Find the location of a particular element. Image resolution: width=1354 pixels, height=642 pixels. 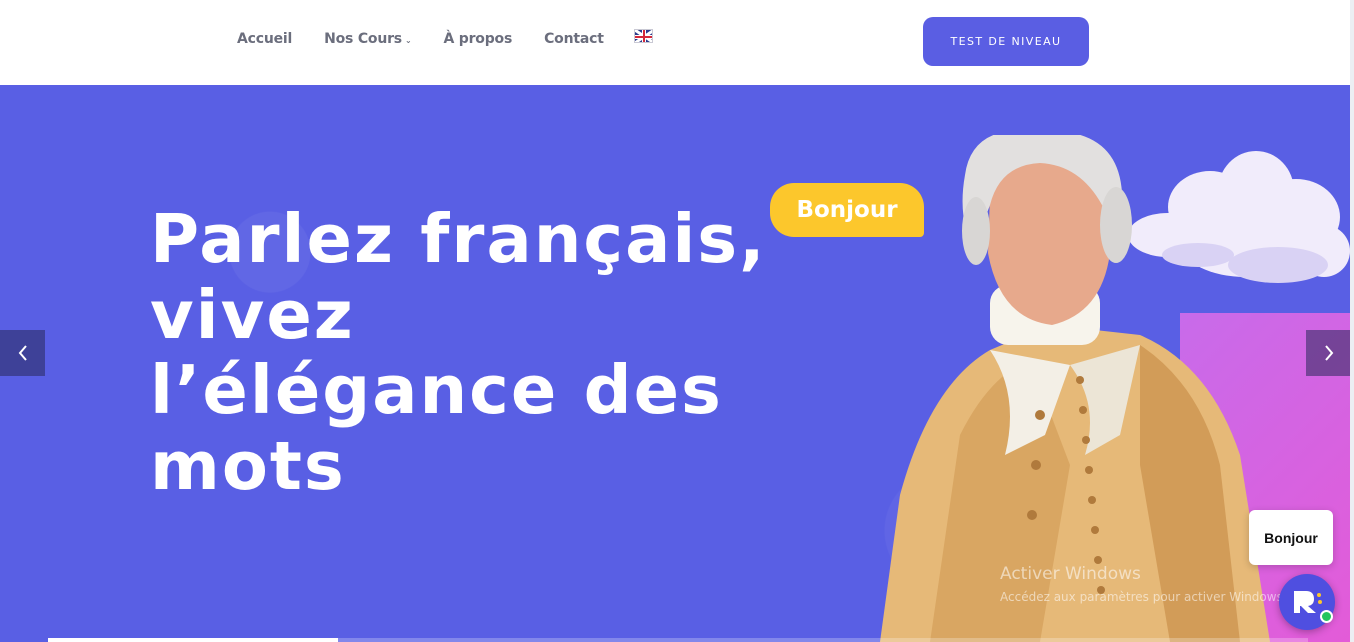

headline-line-4: mots is located at coordinates (248, 466).